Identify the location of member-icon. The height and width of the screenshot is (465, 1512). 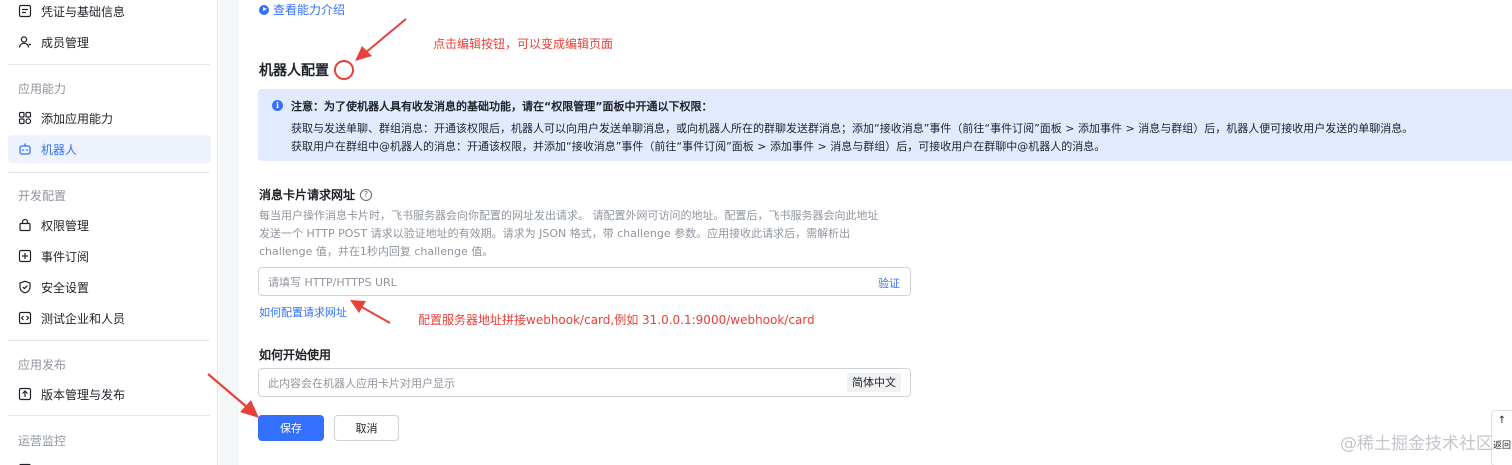
(25, 42).